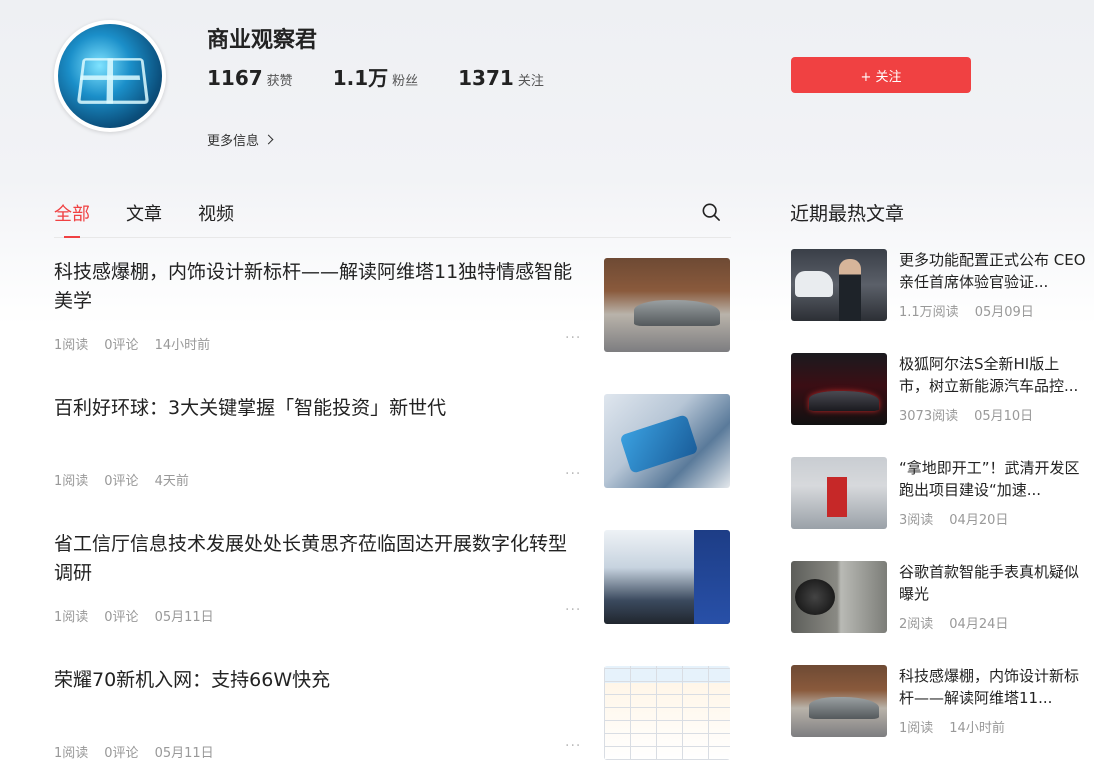 This screenshot has height=761, width=1094. I want to click on search-icon, so click(711, 212).